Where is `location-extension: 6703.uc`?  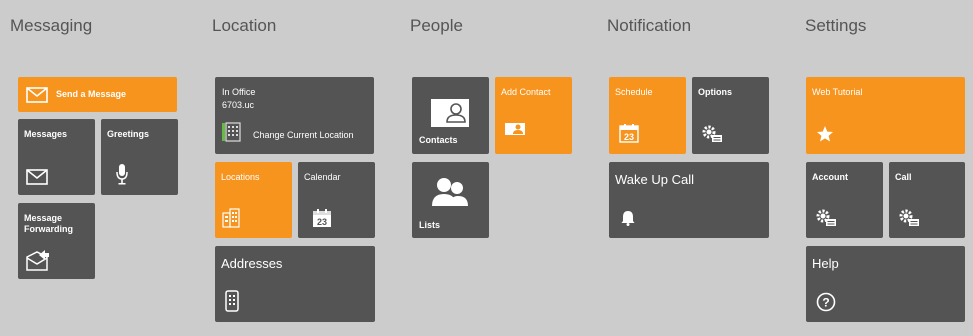
location-extension: 6703.uc is located at coordinates (238, 105).